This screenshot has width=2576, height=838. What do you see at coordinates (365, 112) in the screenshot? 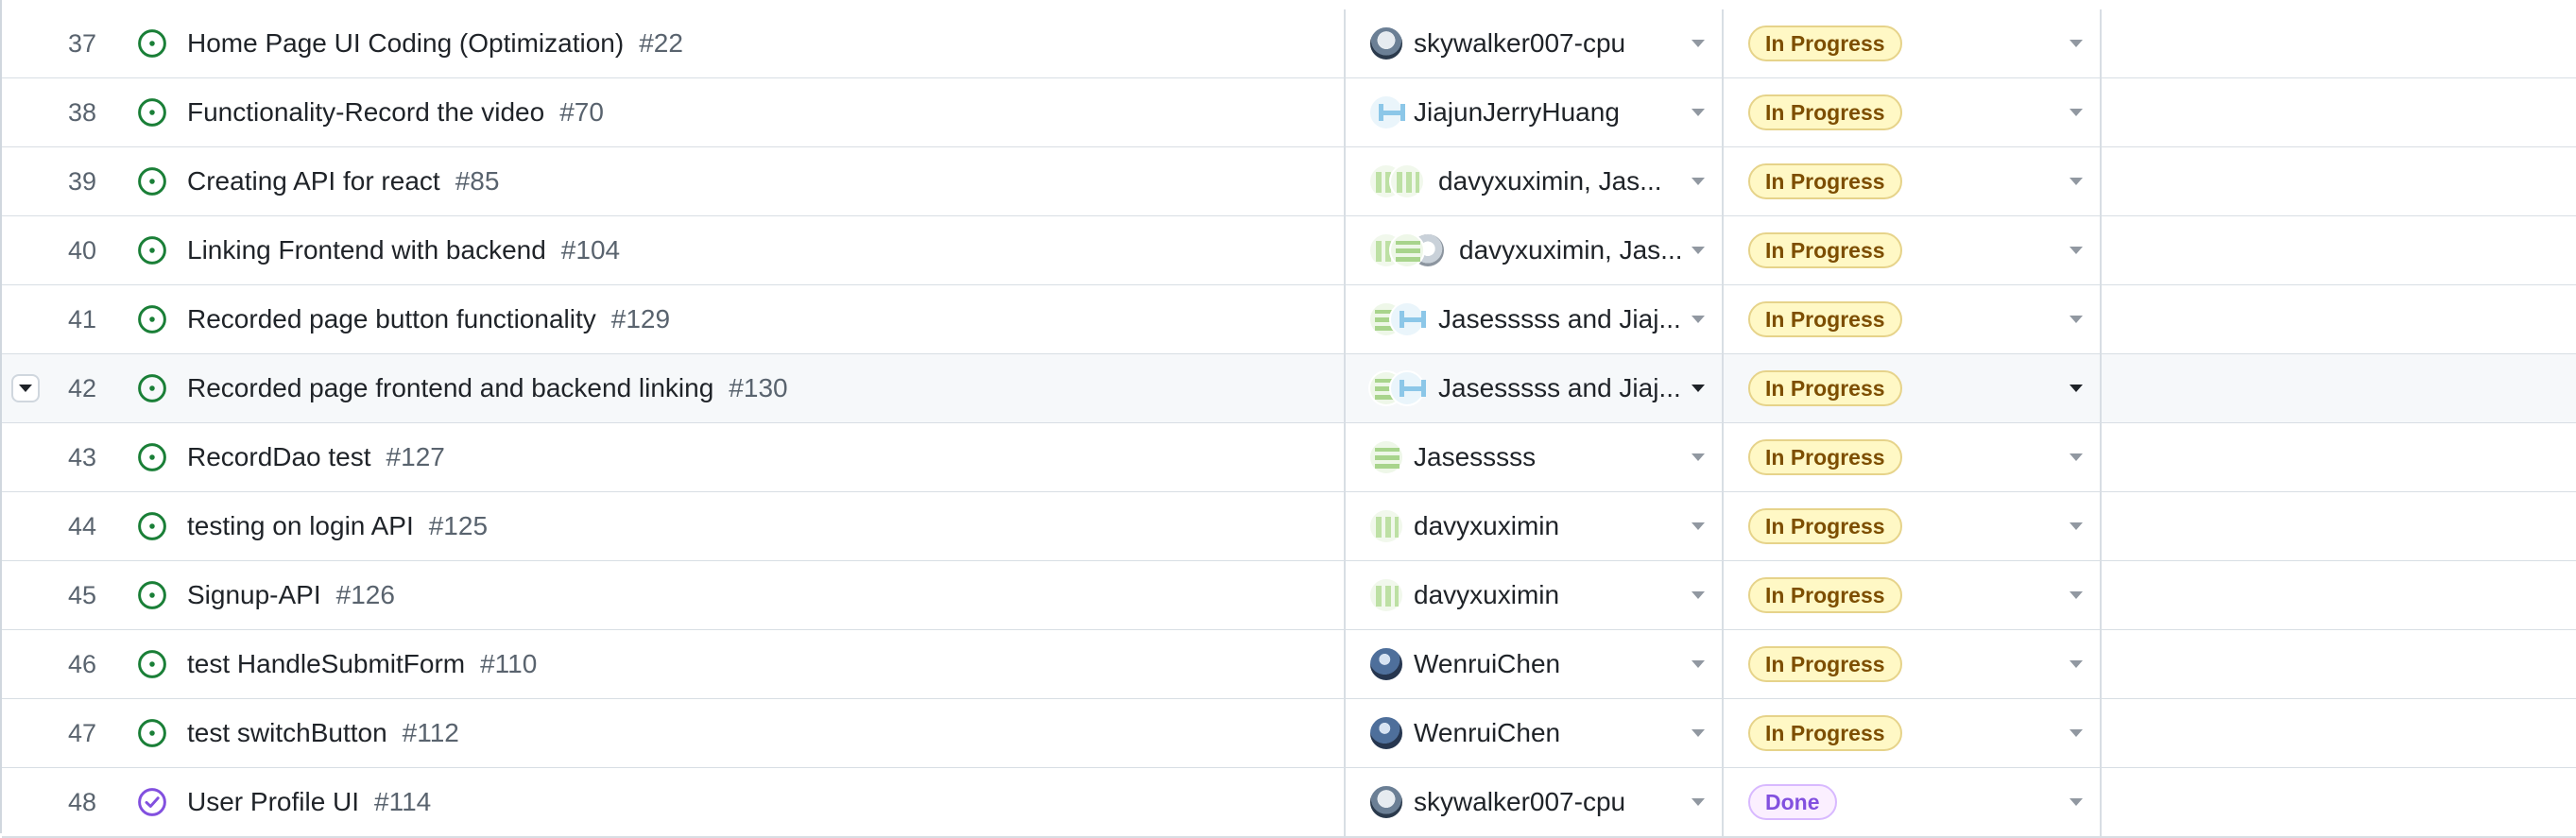
I see `issue-title-link: Functionality-Record the video` at bounding box center [365, 112].